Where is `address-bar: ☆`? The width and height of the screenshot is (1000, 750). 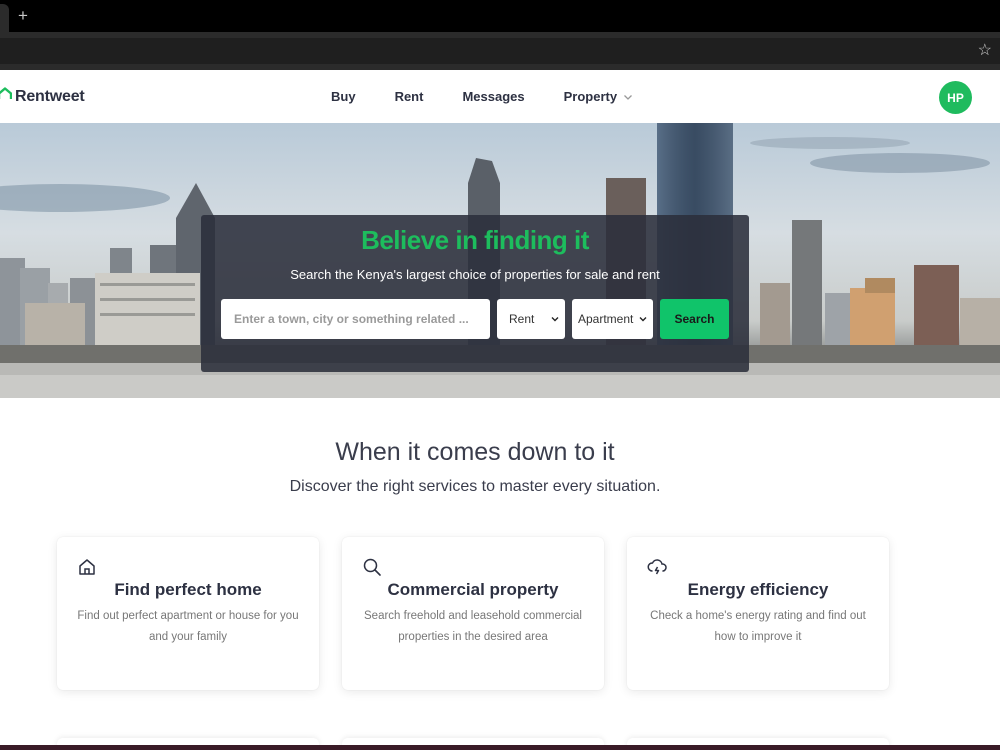
address-bar: ☆ is located at coordinates (500, 51).